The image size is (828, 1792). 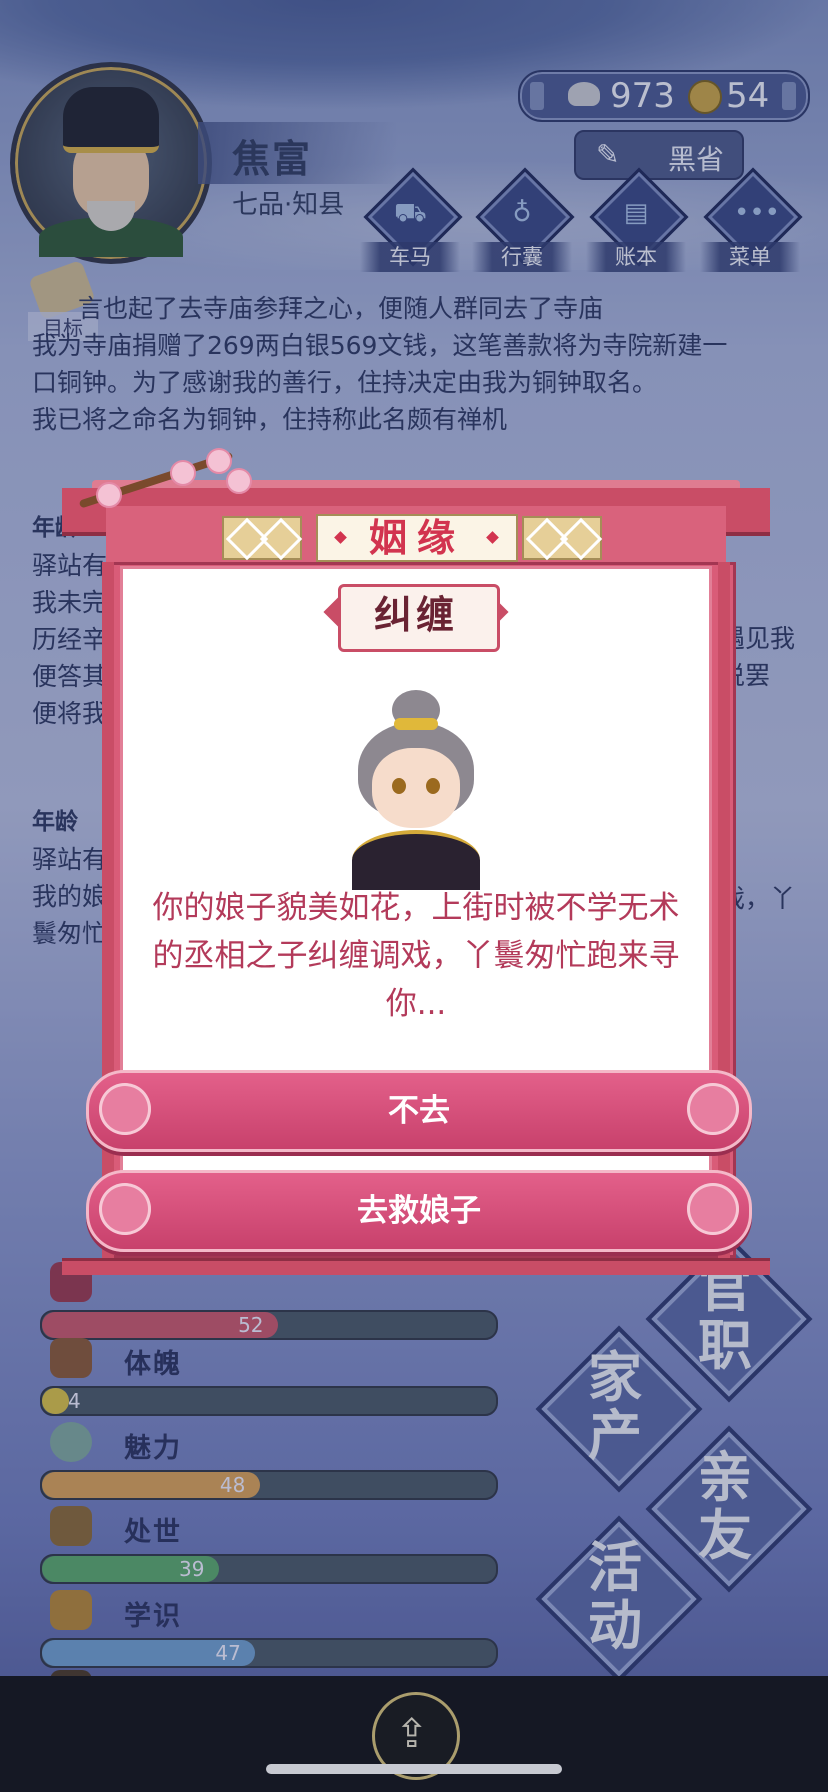 I want to click on wife-face, so click(x=416, y=788).